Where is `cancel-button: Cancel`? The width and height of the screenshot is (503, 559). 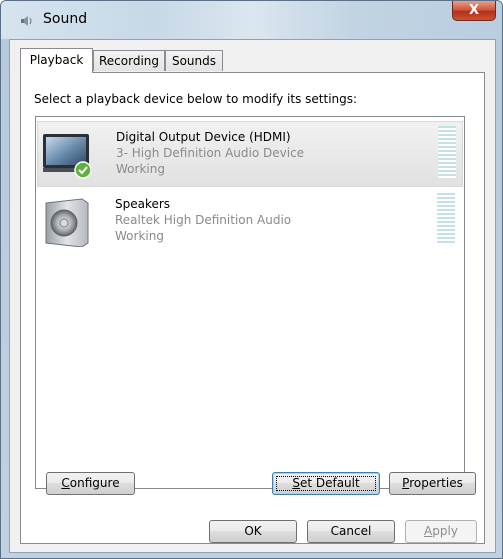
cancel-button: Cancel is located at coordinates (351, 531).